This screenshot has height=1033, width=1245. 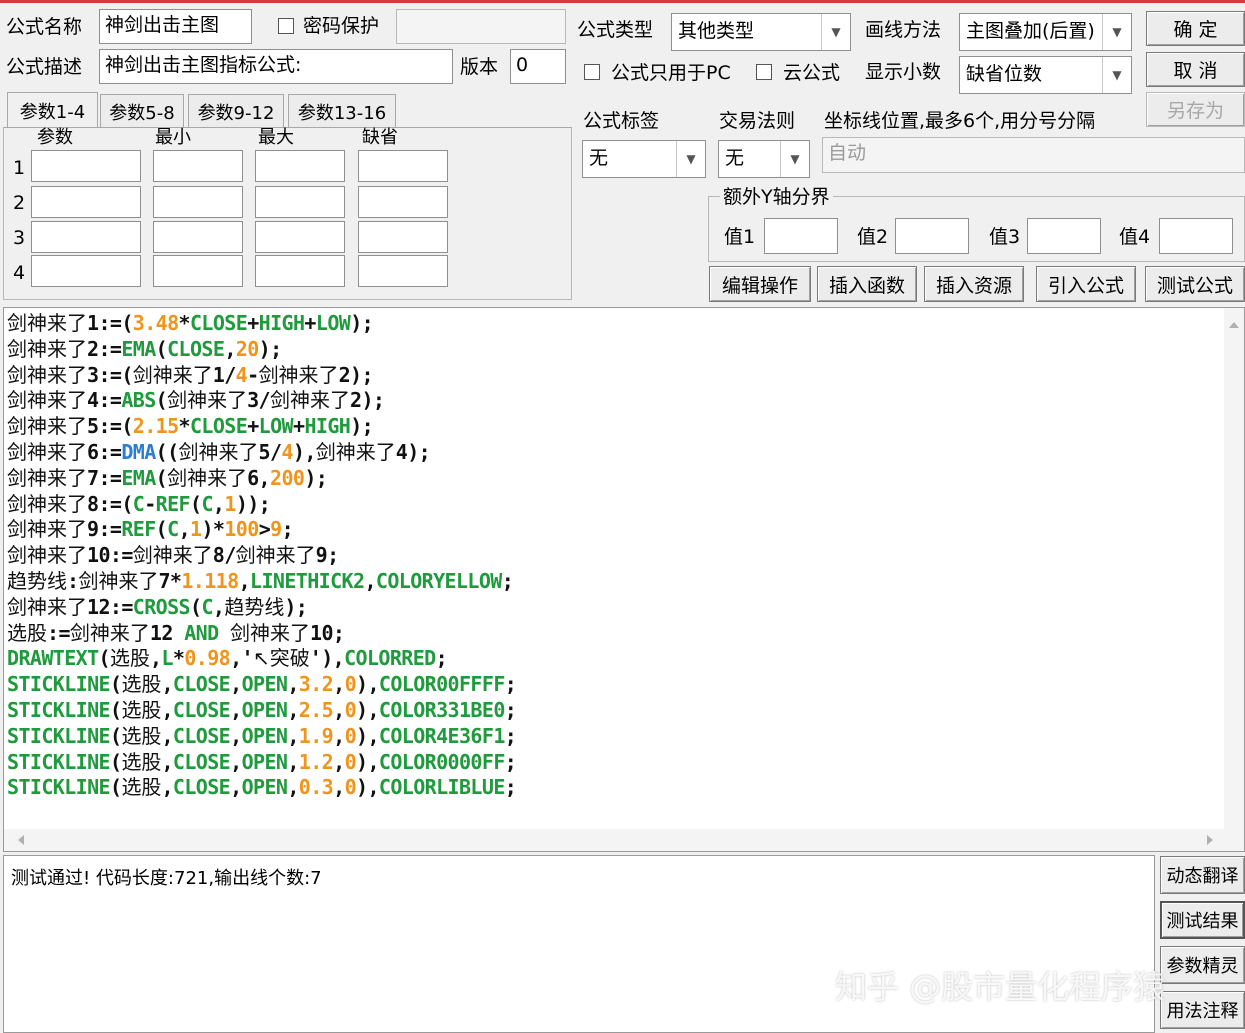 What do you see at coordinates (362, 323) in the screenshot?
I see `code-token: );` at bounding box center [362, 323].